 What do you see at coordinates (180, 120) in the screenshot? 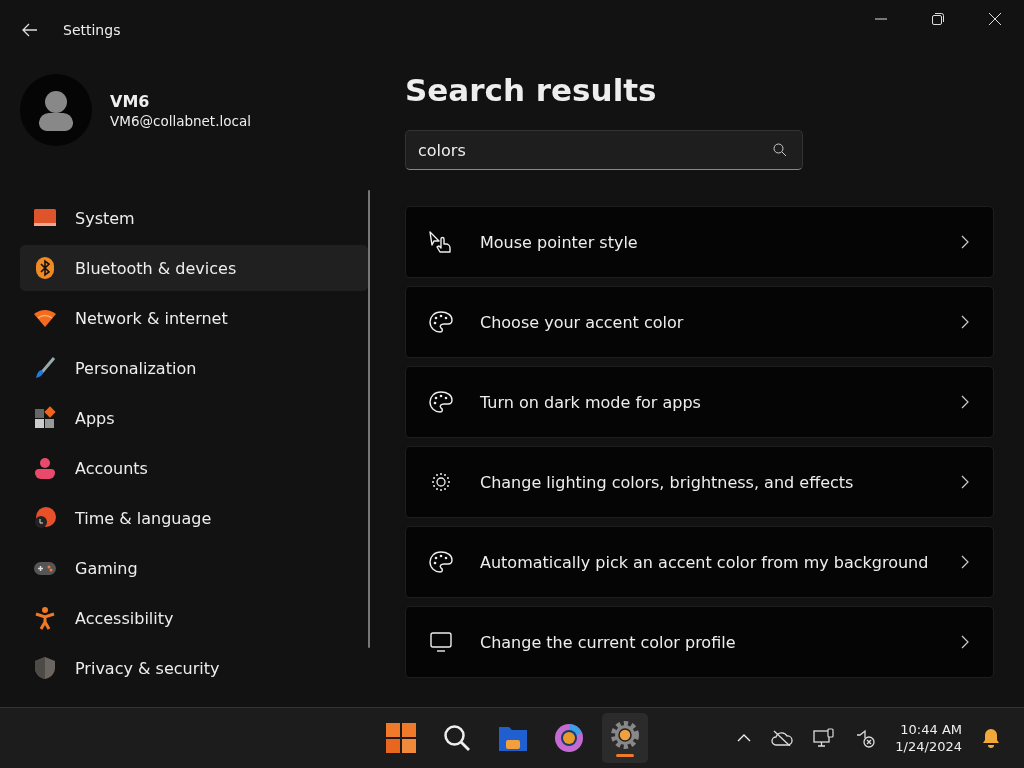
I see `user-email: VM6@collabnet.local` at bounding box center [180, 120].